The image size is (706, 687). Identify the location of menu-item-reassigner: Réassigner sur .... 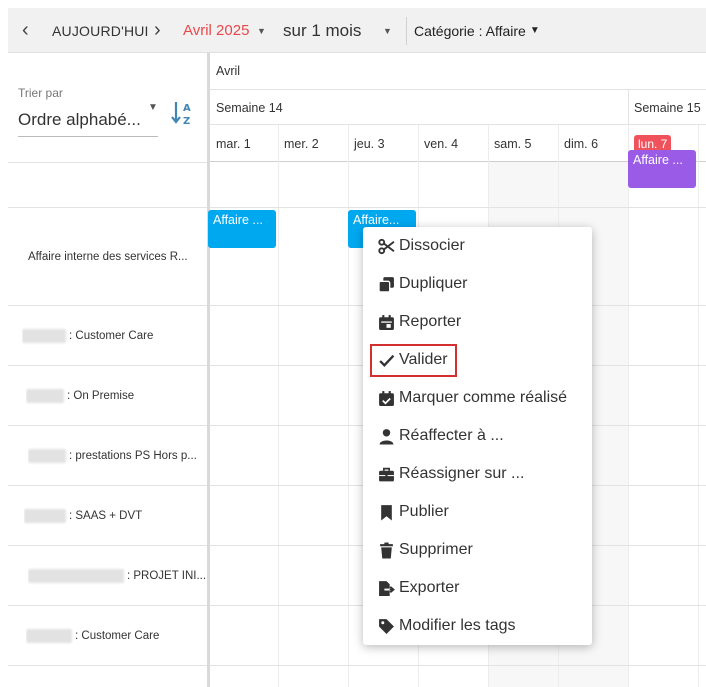
(451, 474).